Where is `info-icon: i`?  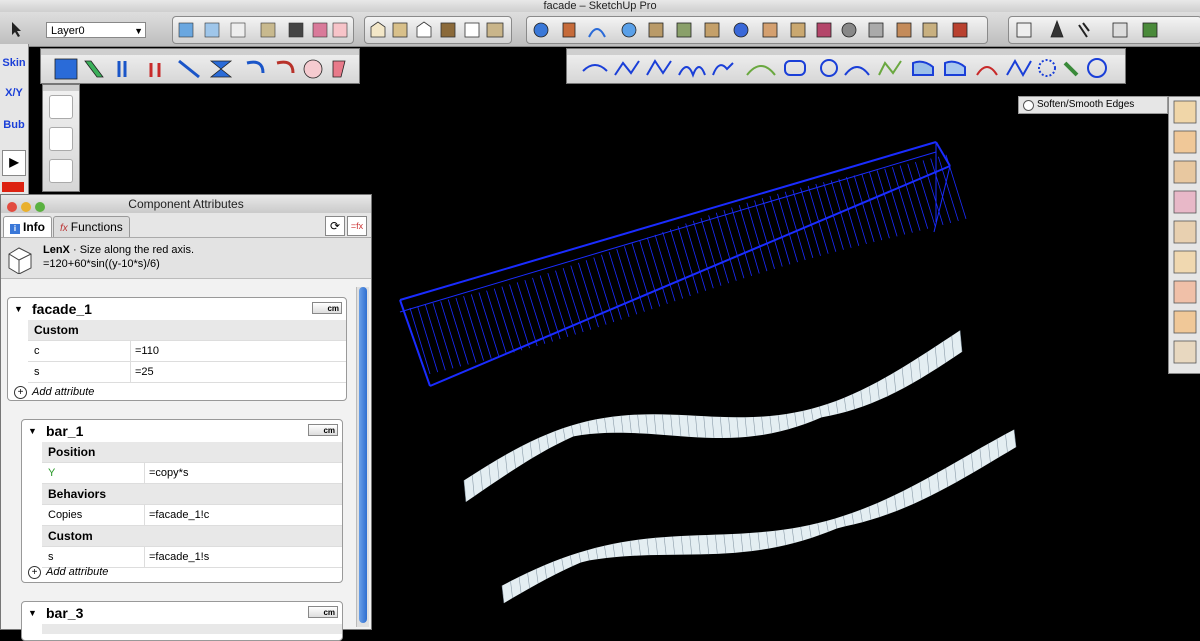
info-icon: i is located at coordinates (15, 229).